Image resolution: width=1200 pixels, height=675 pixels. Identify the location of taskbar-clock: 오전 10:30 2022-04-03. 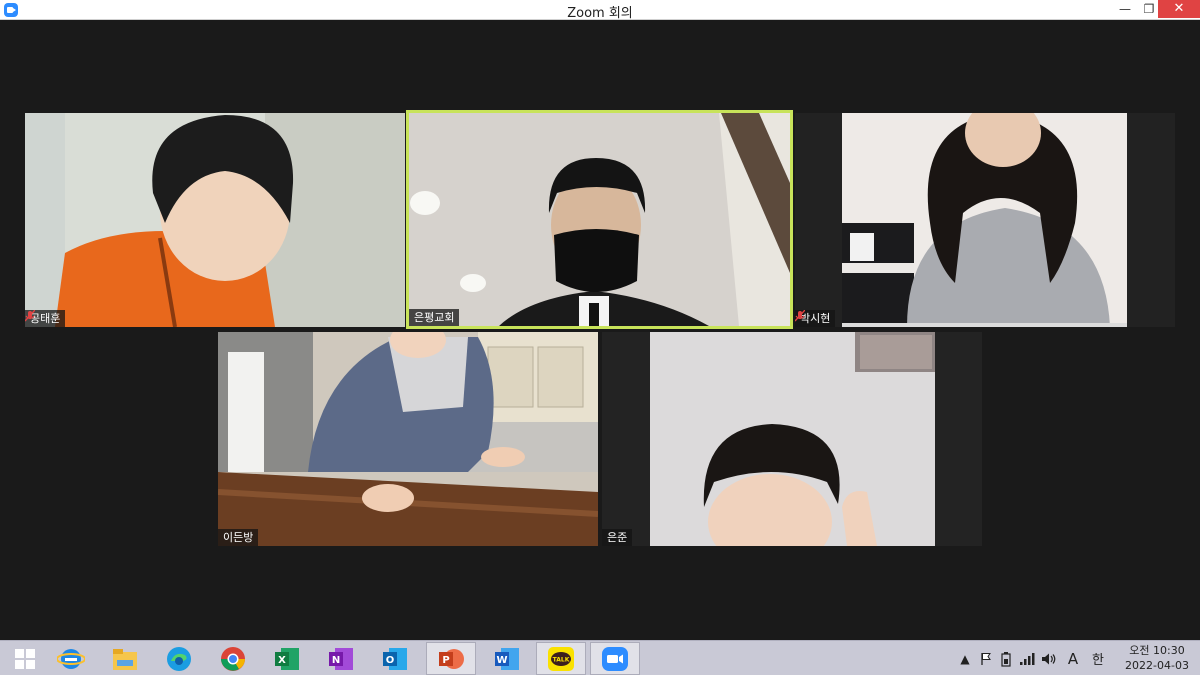
(1157, 658).